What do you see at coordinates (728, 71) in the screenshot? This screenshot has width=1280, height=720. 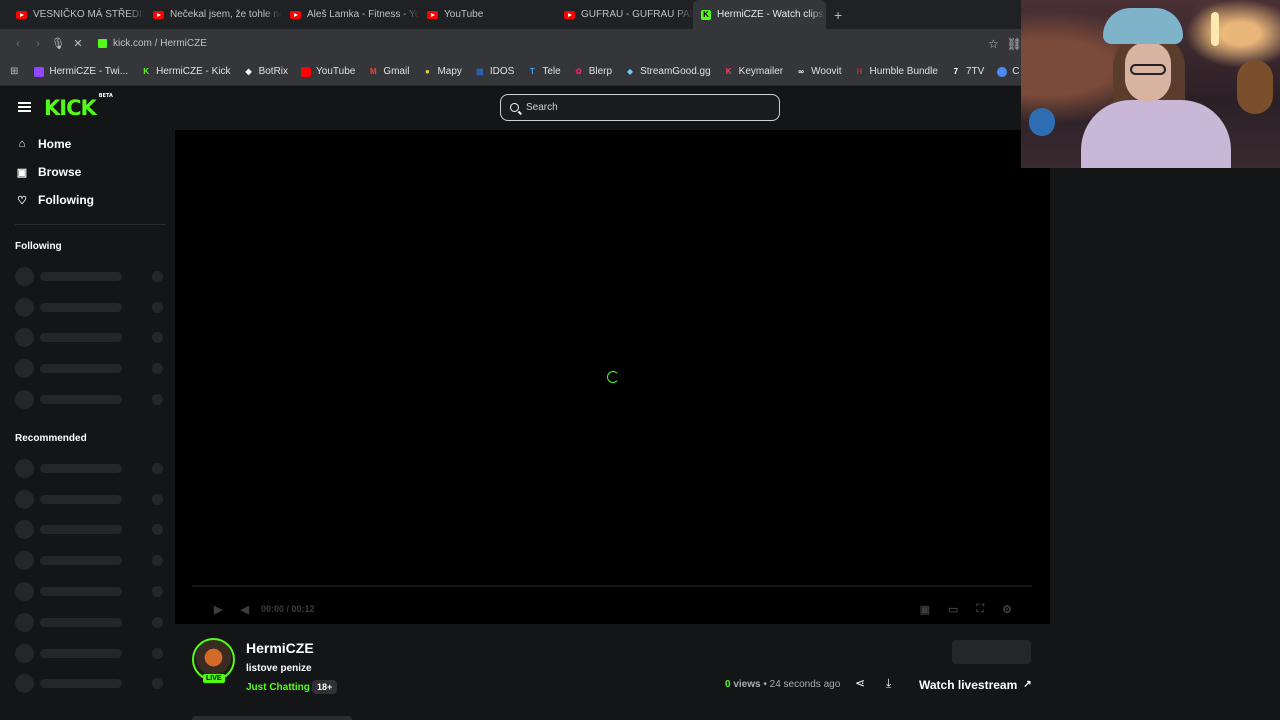 I see `keymailer-icon: K` at bounding box center [728, 71].